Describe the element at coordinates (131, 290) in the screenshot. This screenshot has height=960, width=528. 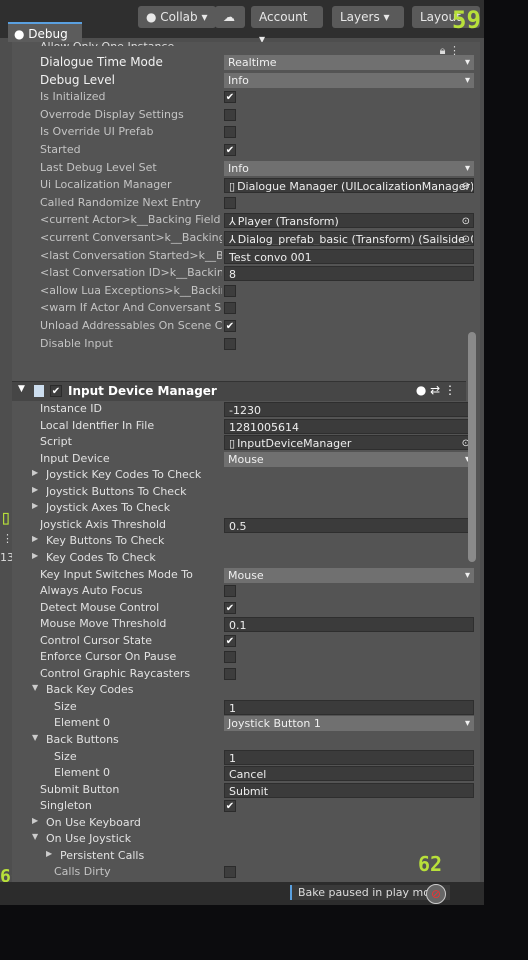
I see `property-label: <allow Lua Exceptions>k__Backing` at that location.